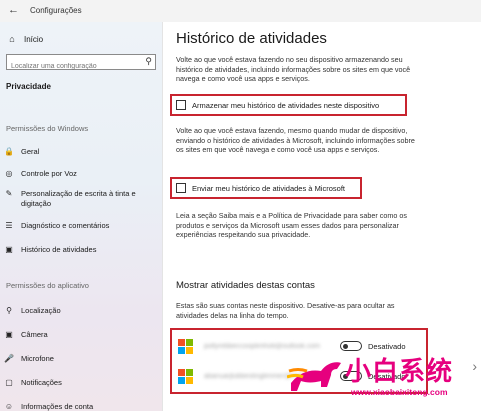 The image size is (481, 411). Describe the element at coordinates (81, 406) in the screenshot. I see `sidebar-item-account-info: ☺ Informações de conta` at that location.